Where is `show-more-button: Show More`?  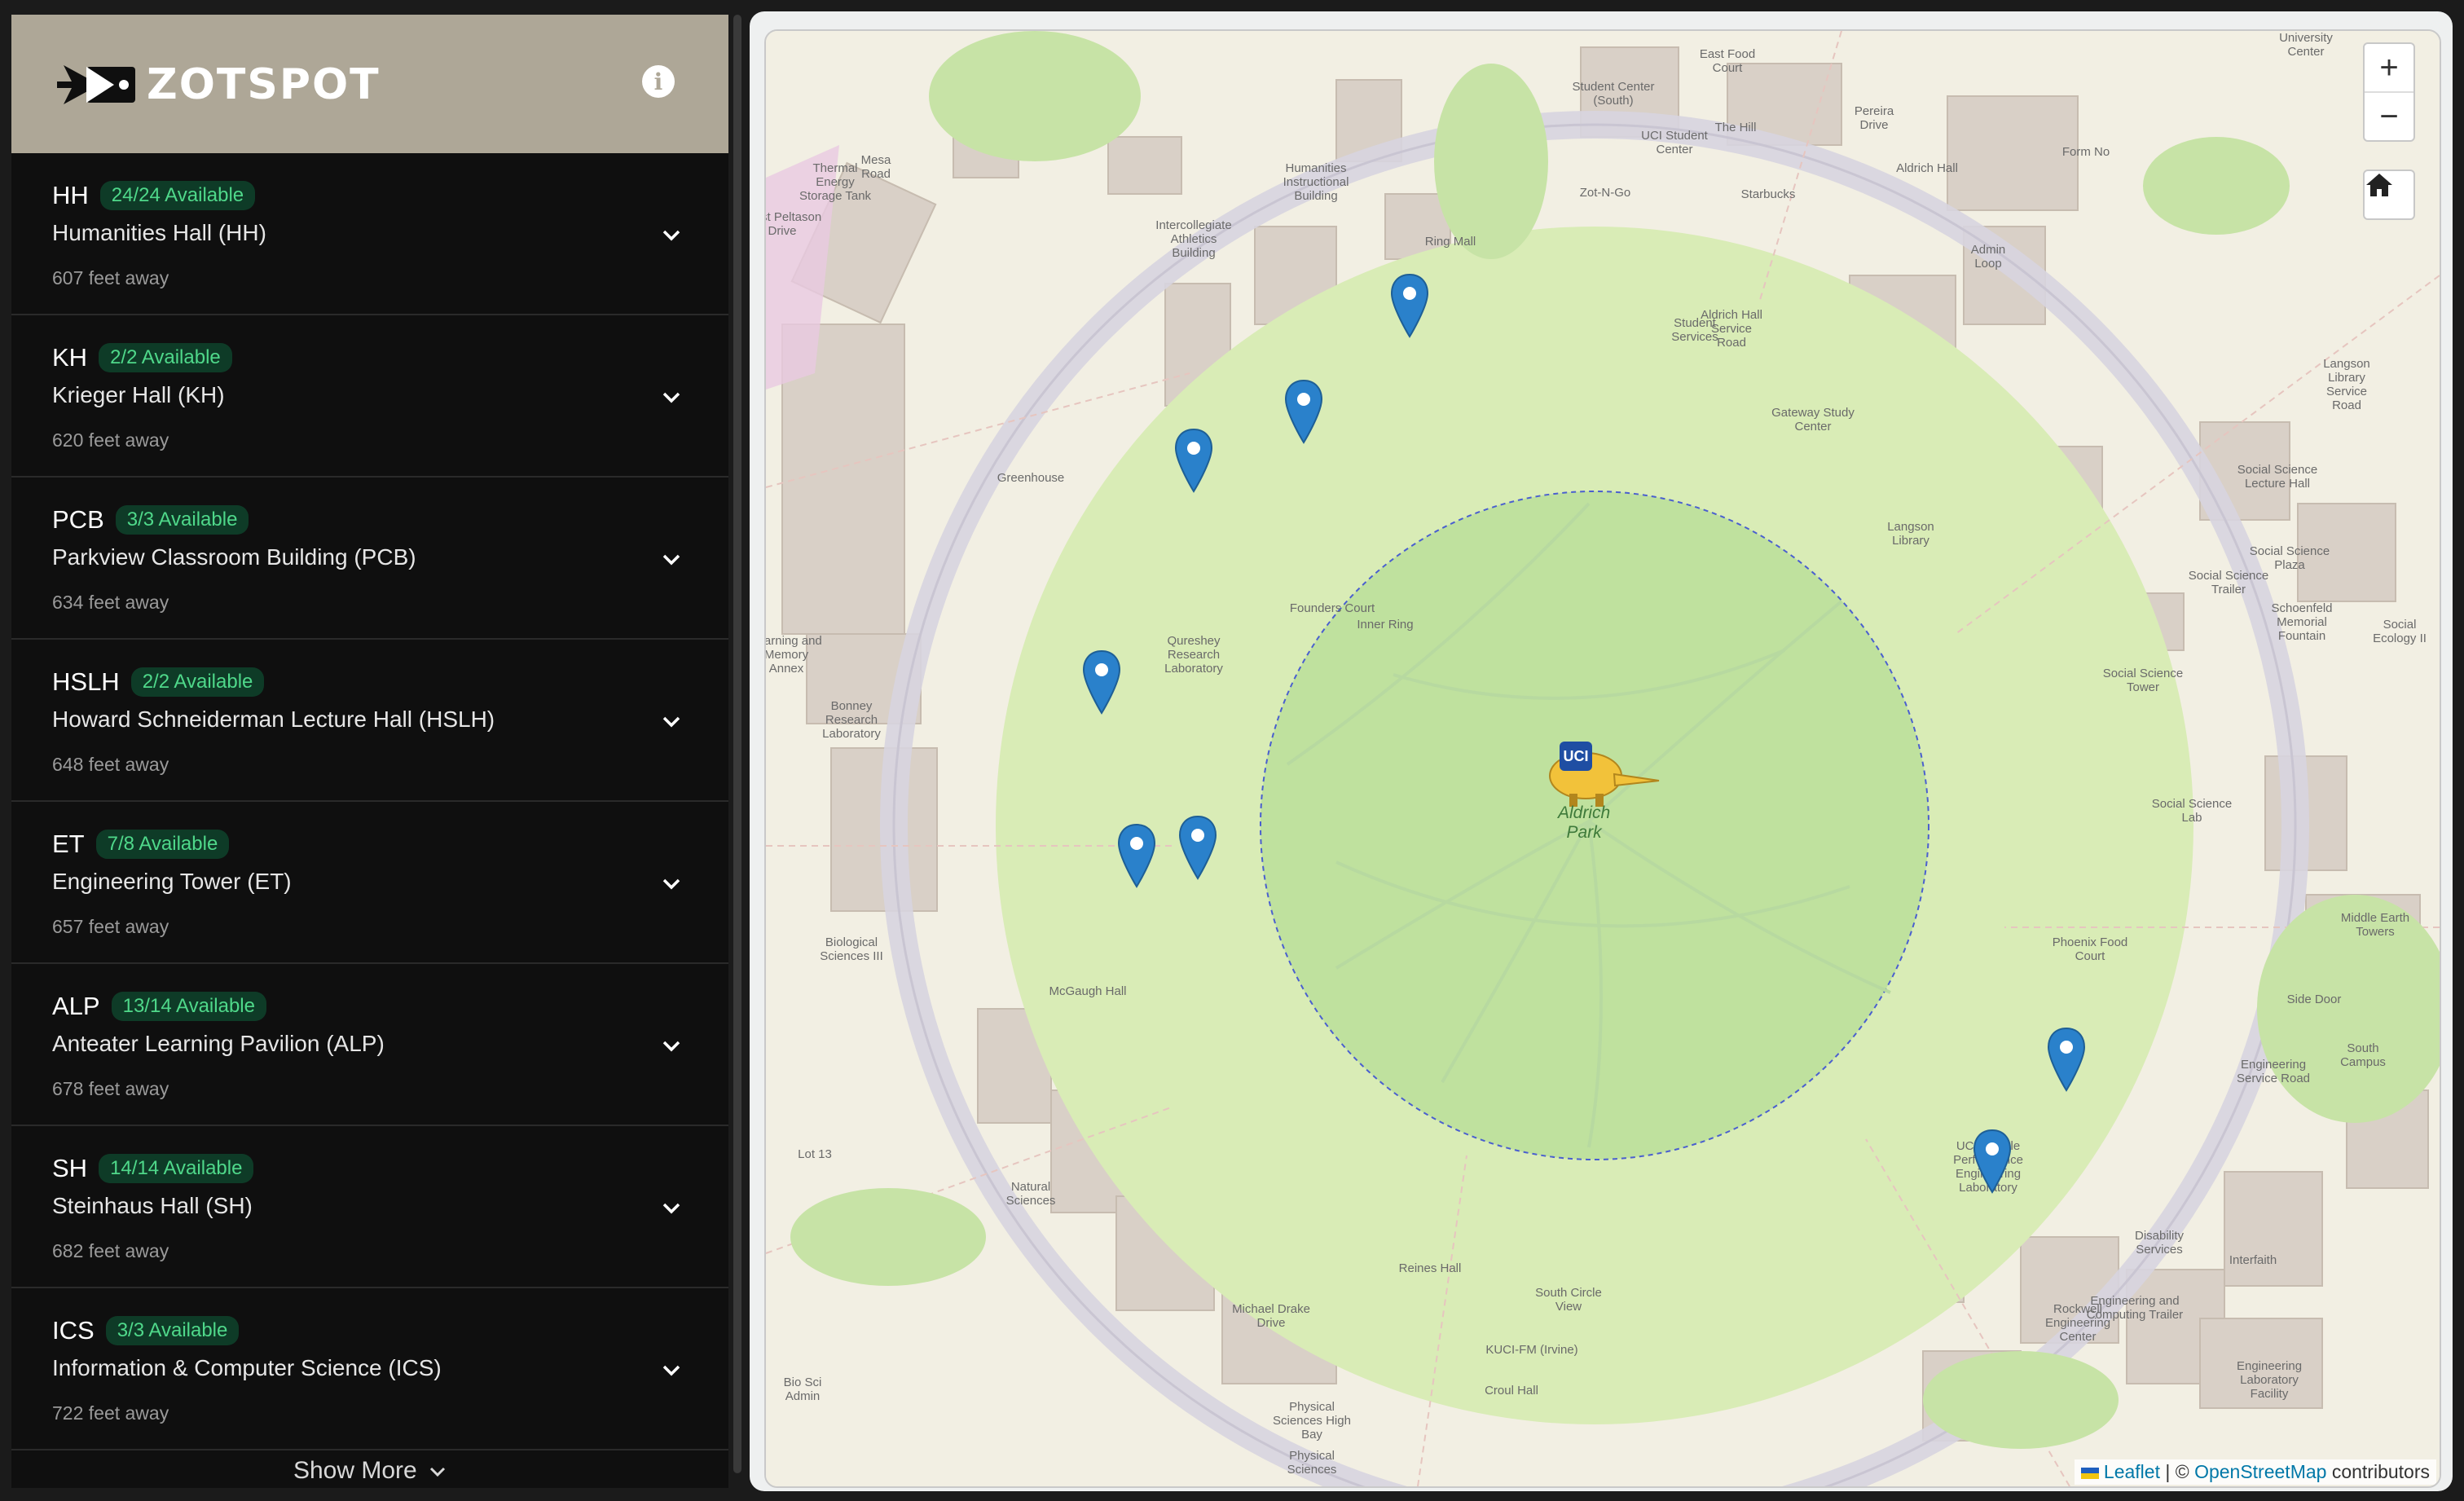 show-more-button: Show More is located at coordinates (369, 1471).